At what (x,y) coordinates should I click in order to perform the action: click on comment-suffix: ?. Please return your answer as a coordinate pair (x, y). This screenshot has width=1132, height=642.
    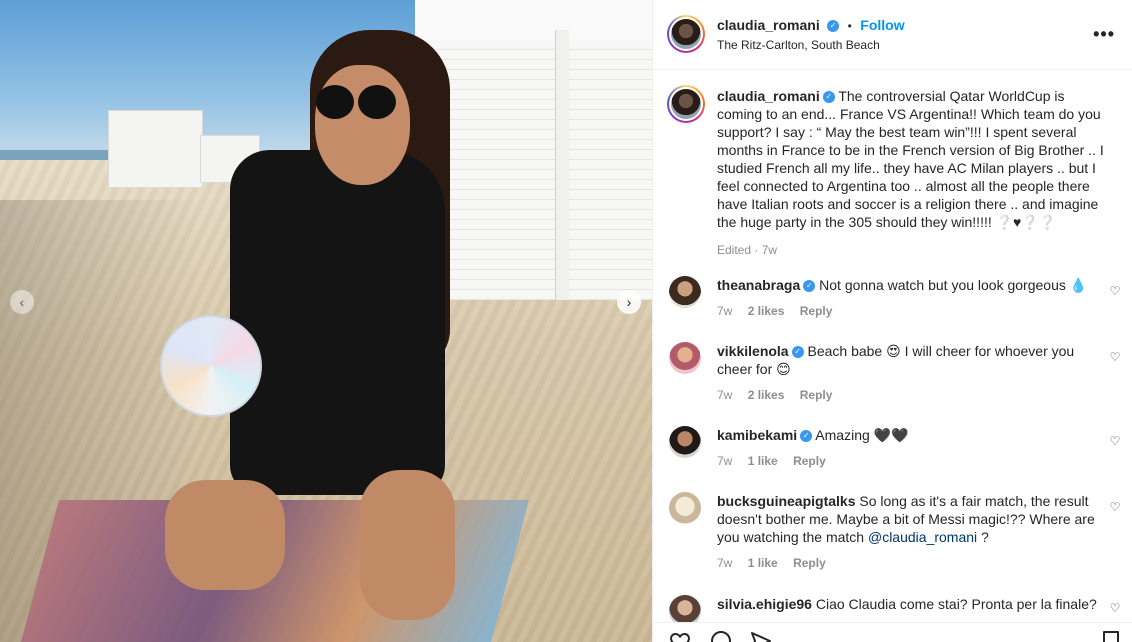
    Looking at the image, I should click on (983, 537).